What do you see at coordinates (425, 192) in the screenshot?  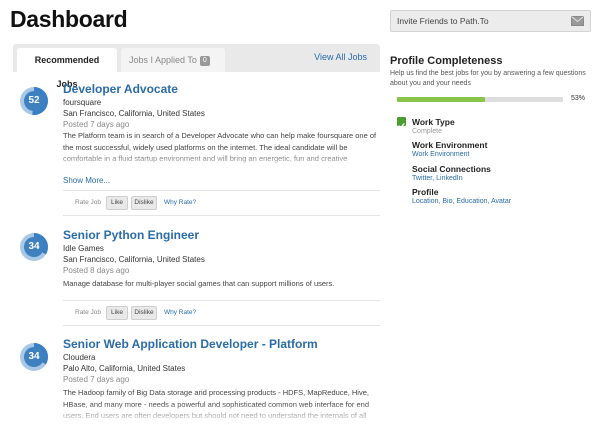 I see `profile-item-title: Profile` at bounding box center [425, 192].